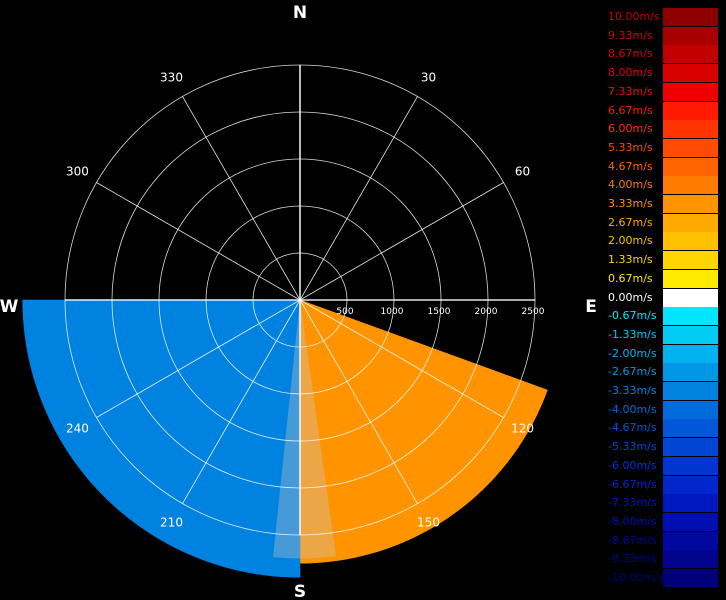  I want to click on legend-label: -4.67m/s, so click(632, 428).